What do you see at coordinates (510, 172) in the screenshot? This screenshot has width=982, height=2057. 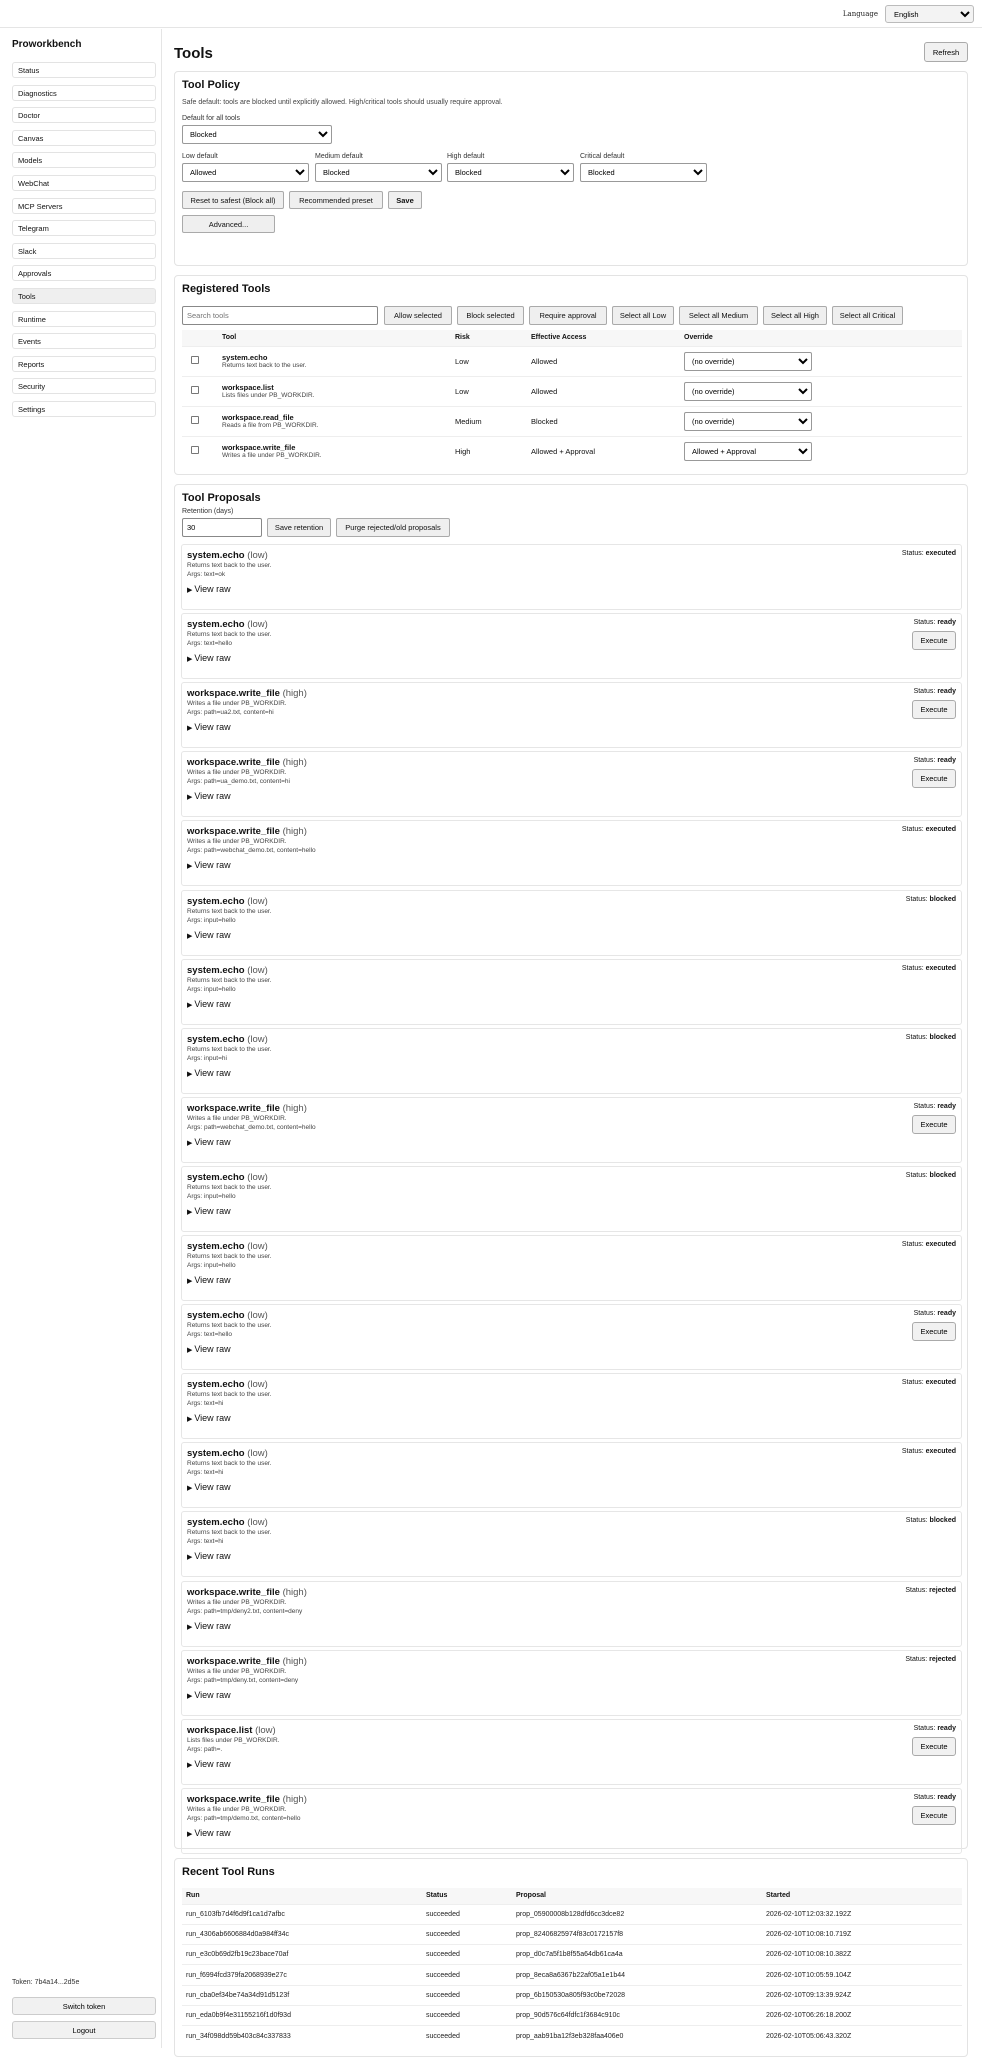 I see `high-default-select: Blocked` at bounding box center [510, 172].